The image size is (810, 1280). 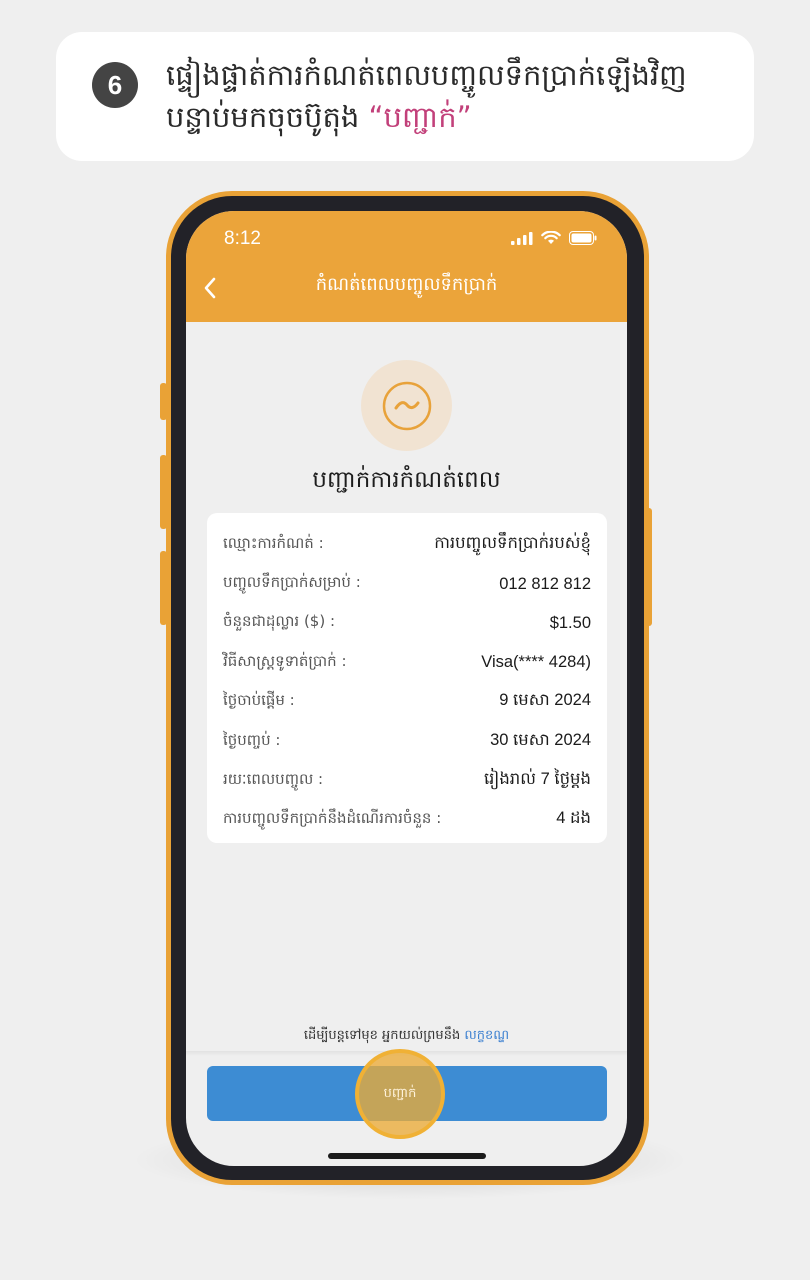 I want to click on signal-icon, so click(x=522, y=238).